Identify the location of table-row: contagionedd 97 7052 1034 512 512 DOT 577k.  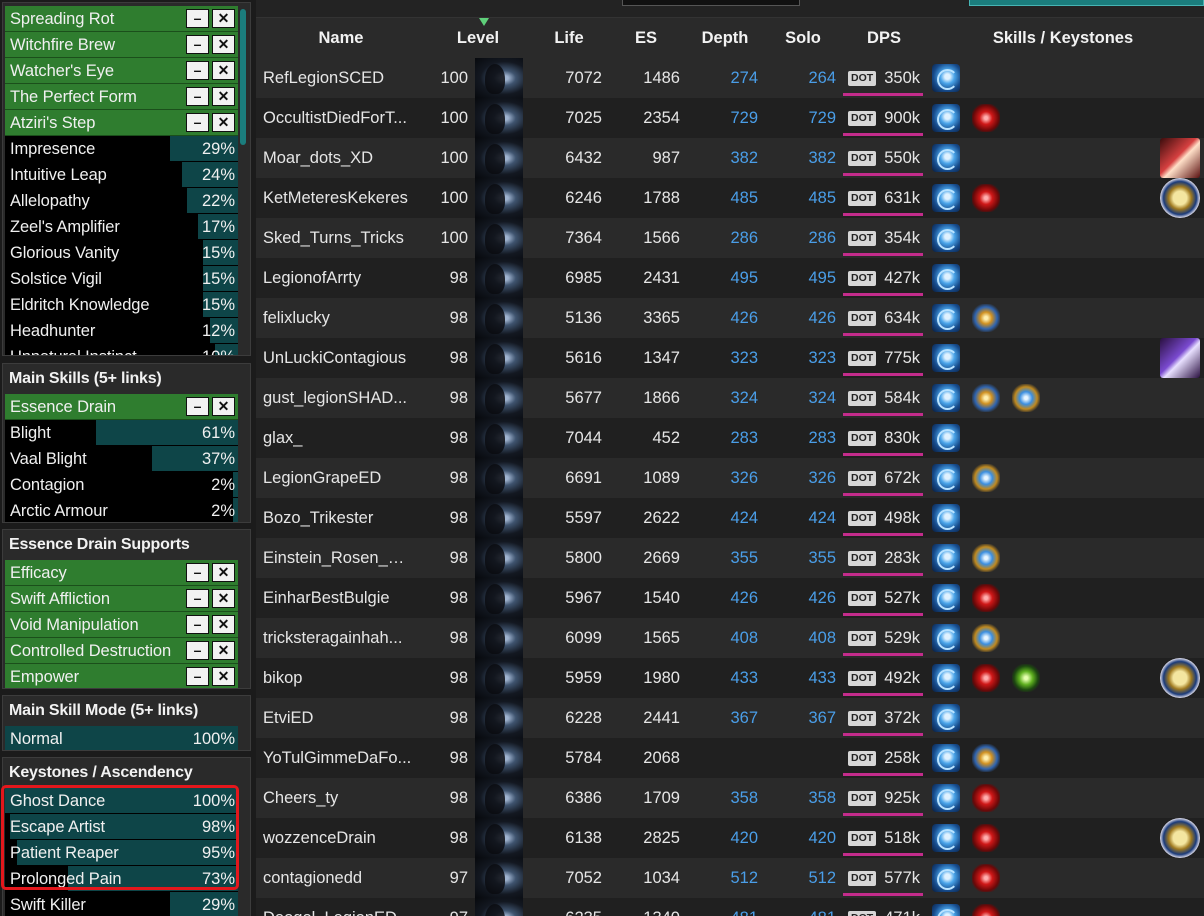
(730, 878).